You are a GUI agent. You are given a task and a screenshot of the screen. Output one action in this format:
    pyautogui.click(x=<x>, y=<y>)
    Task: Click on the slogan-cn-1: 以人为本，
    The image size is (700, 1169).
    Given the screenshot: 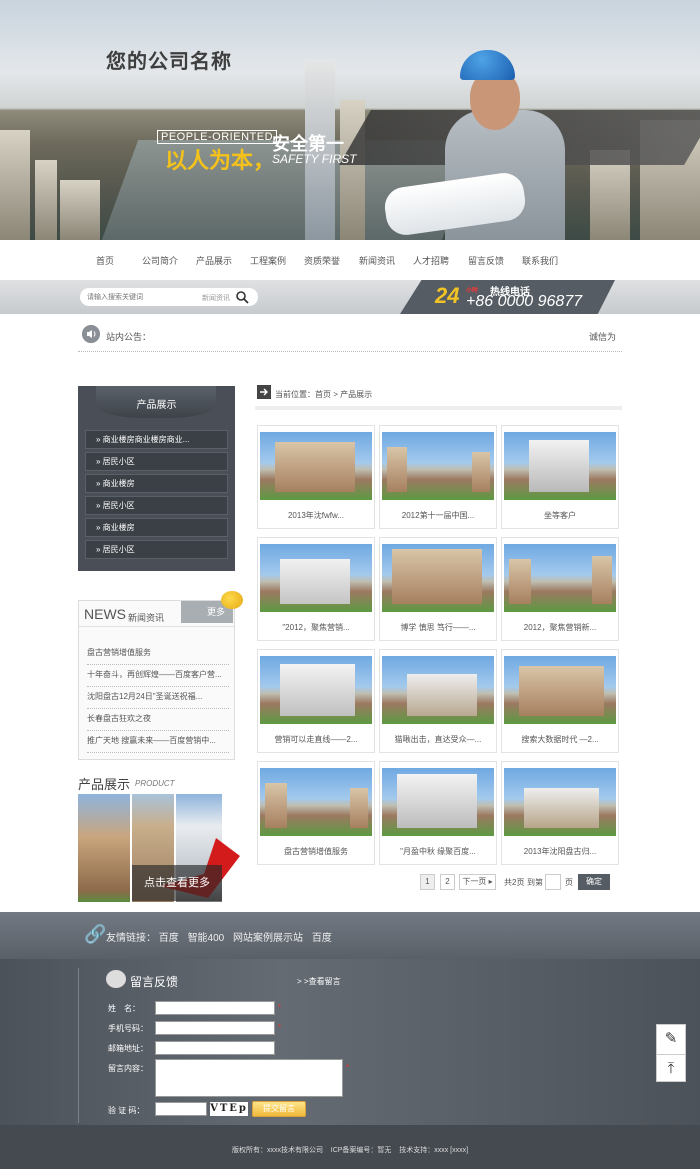 What is the action you would take?
    pyautogui.click(x=220, y=160)
    